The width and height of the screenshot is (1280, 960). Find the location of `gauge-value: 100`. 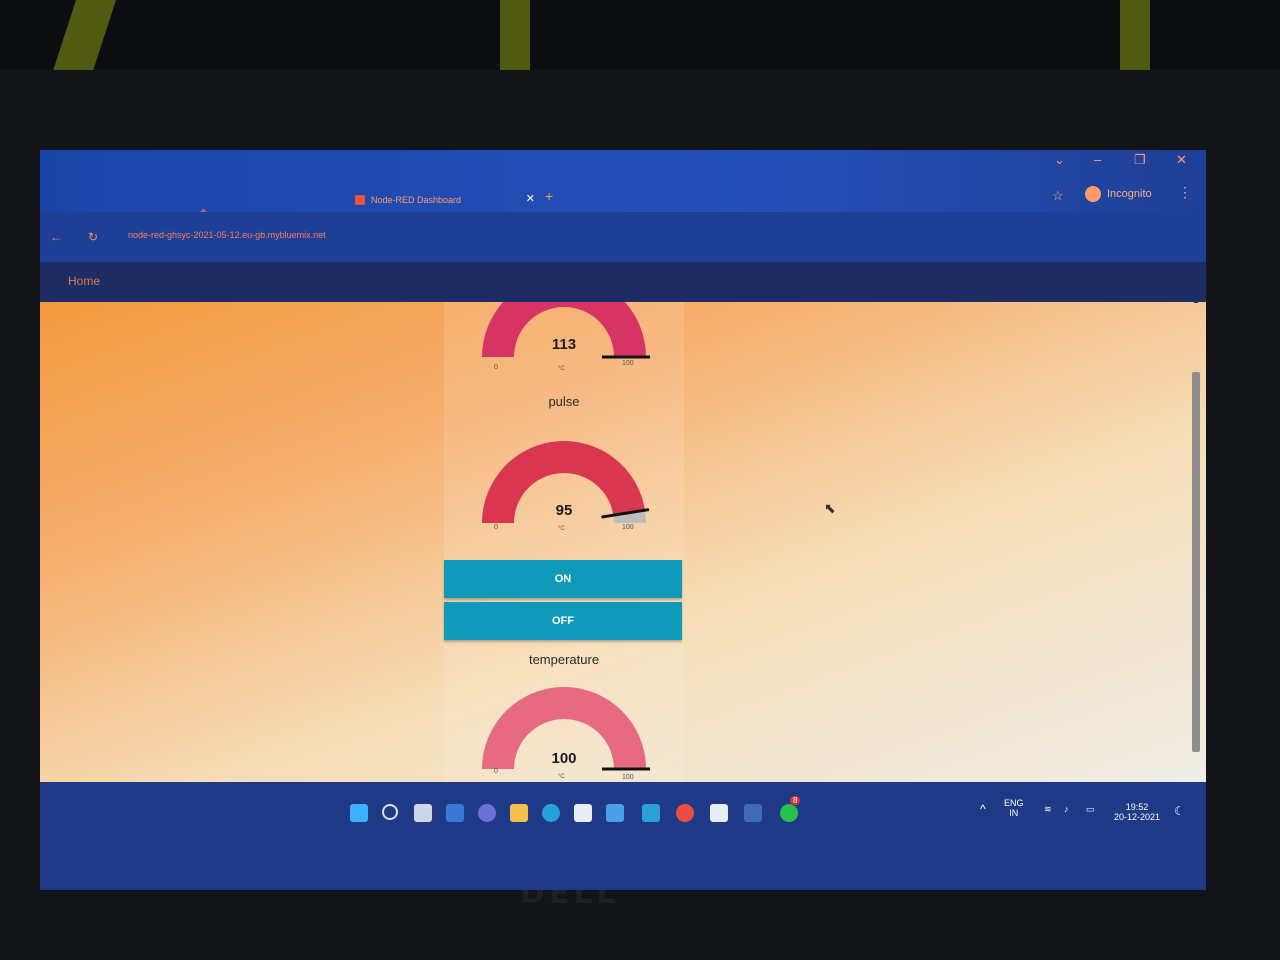

gauge-value: 100 is located at coordinates (564, 758).